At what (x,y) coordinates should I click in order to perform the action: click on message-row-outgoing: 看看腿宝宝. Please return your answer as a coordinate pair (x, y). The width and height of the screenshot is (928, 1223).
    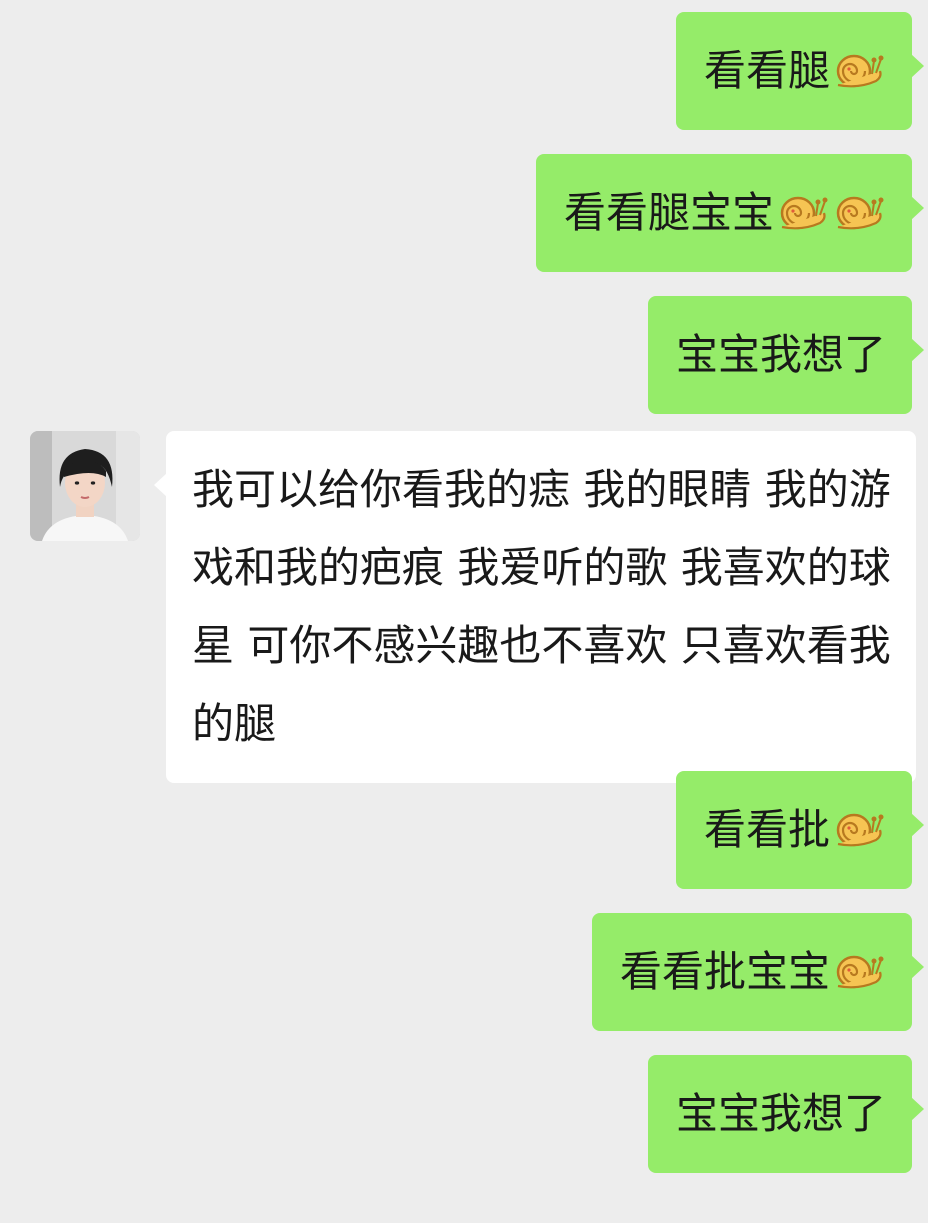
    Looking at the image, I should click on (730, 213).